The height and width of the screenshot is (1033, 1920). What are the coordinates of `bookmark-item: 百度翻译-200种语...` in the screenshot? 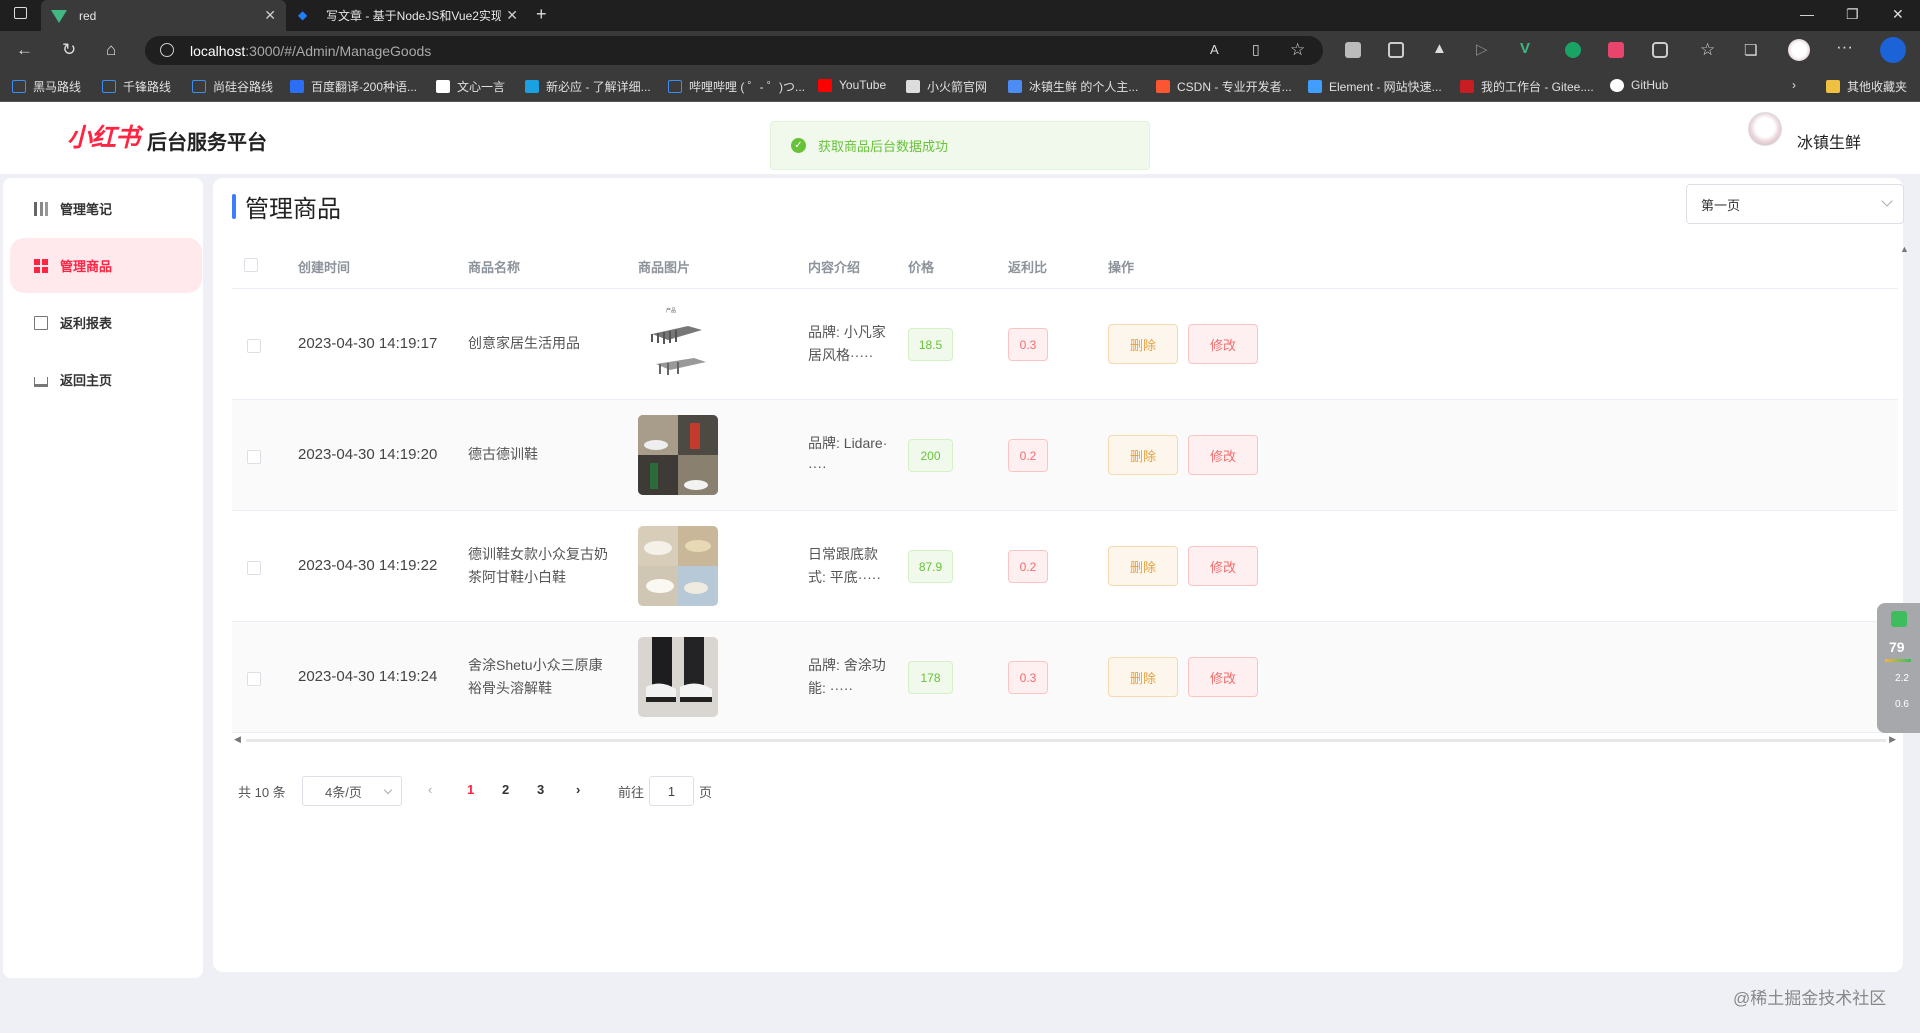 It's located at (353, 86).